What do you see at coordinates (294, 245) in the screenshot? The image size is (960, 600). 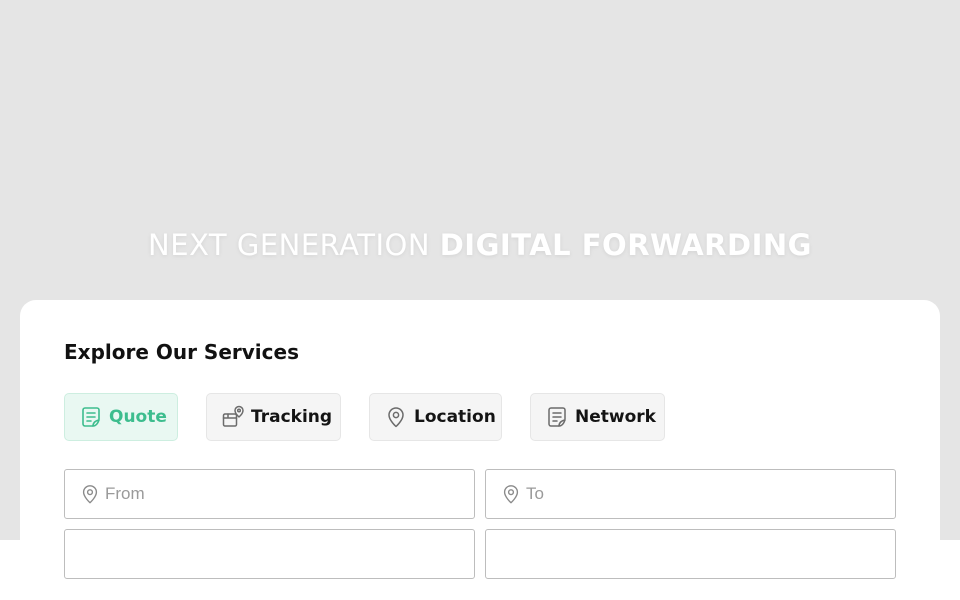 I see `hero-title-light: NEXT GENERATION` at bounding box center [294, 245].